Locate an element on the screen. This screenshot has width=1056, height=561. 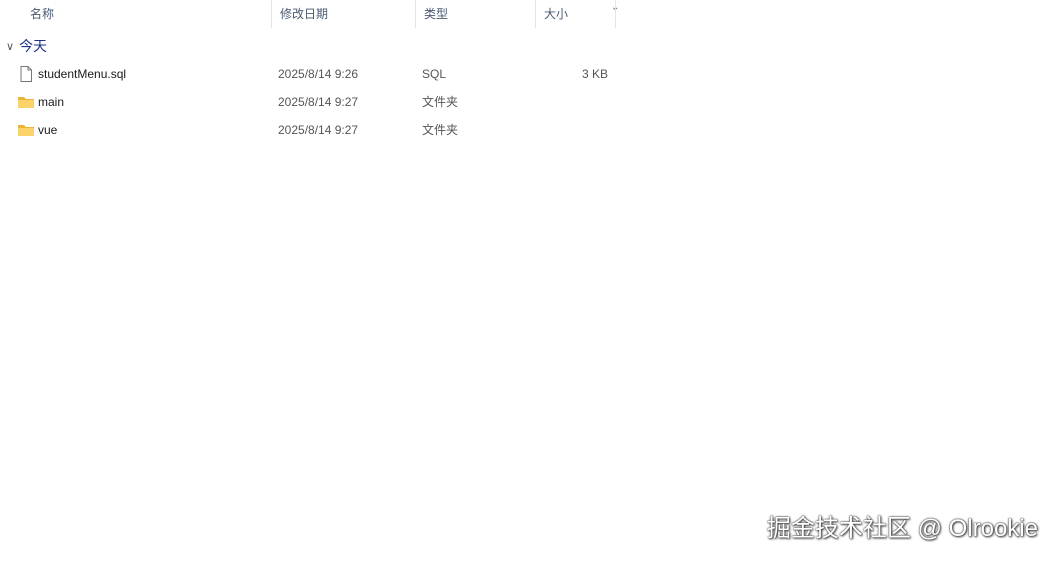
file-name: vue is located at coordinates (48, 130).